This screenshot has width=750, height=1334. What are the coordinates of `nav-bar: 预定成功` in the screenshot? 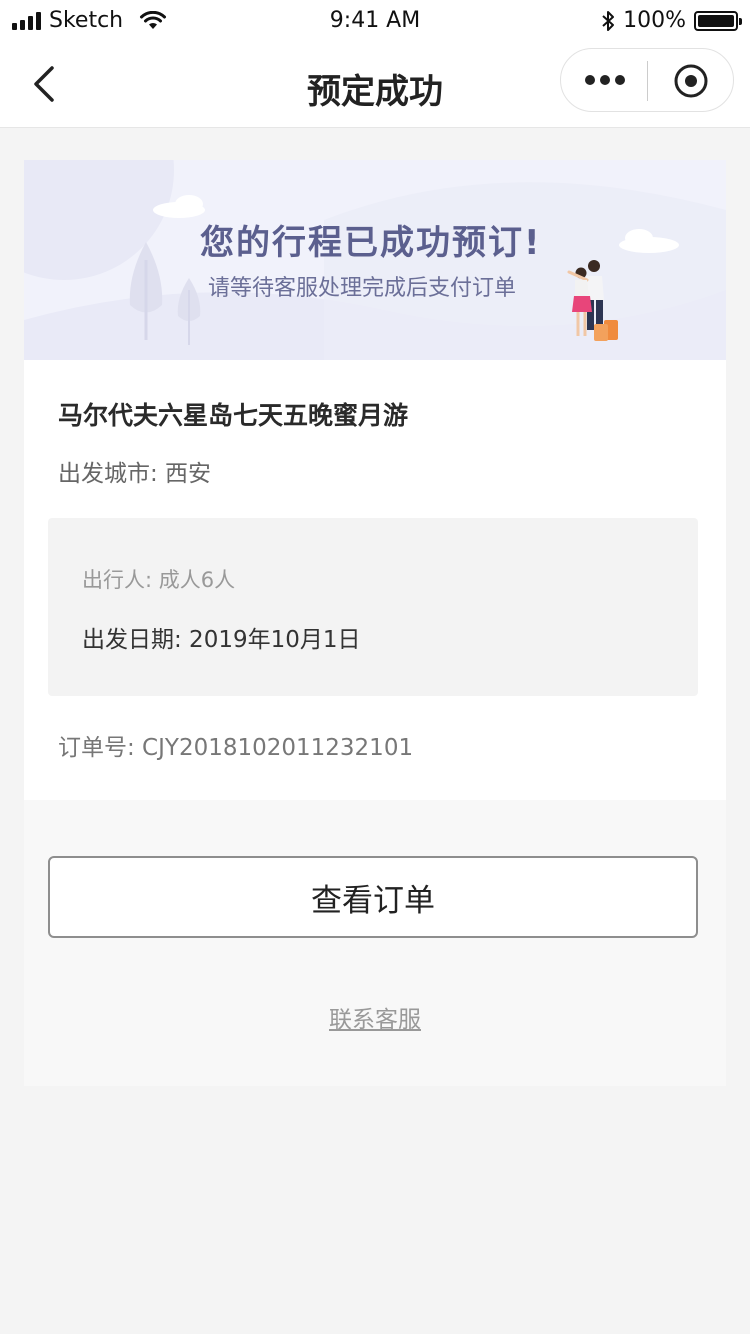 It's located at (375, 84).